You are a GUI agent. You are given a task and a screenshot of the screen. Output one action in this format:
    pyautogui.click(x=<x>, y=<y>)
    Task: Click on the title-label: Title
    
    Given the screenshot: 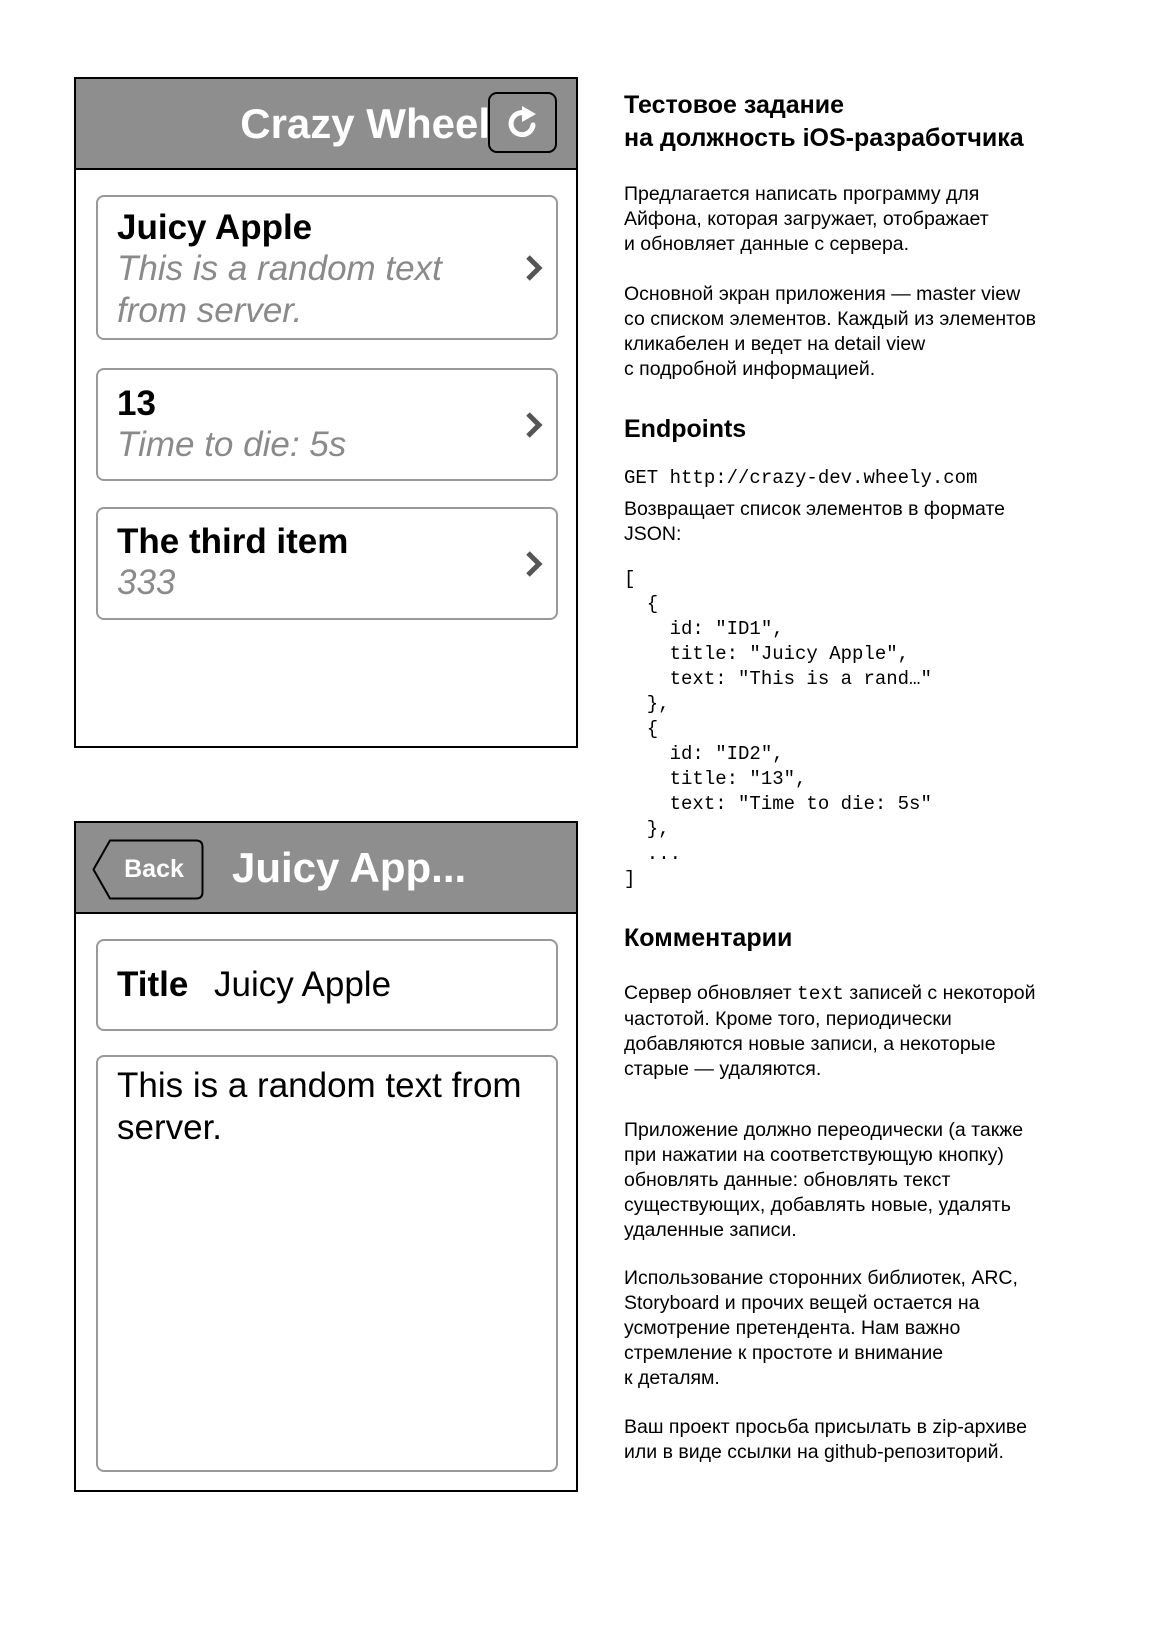 What is the action you would take?
    pyautogui.click(x=153, y=984)
    